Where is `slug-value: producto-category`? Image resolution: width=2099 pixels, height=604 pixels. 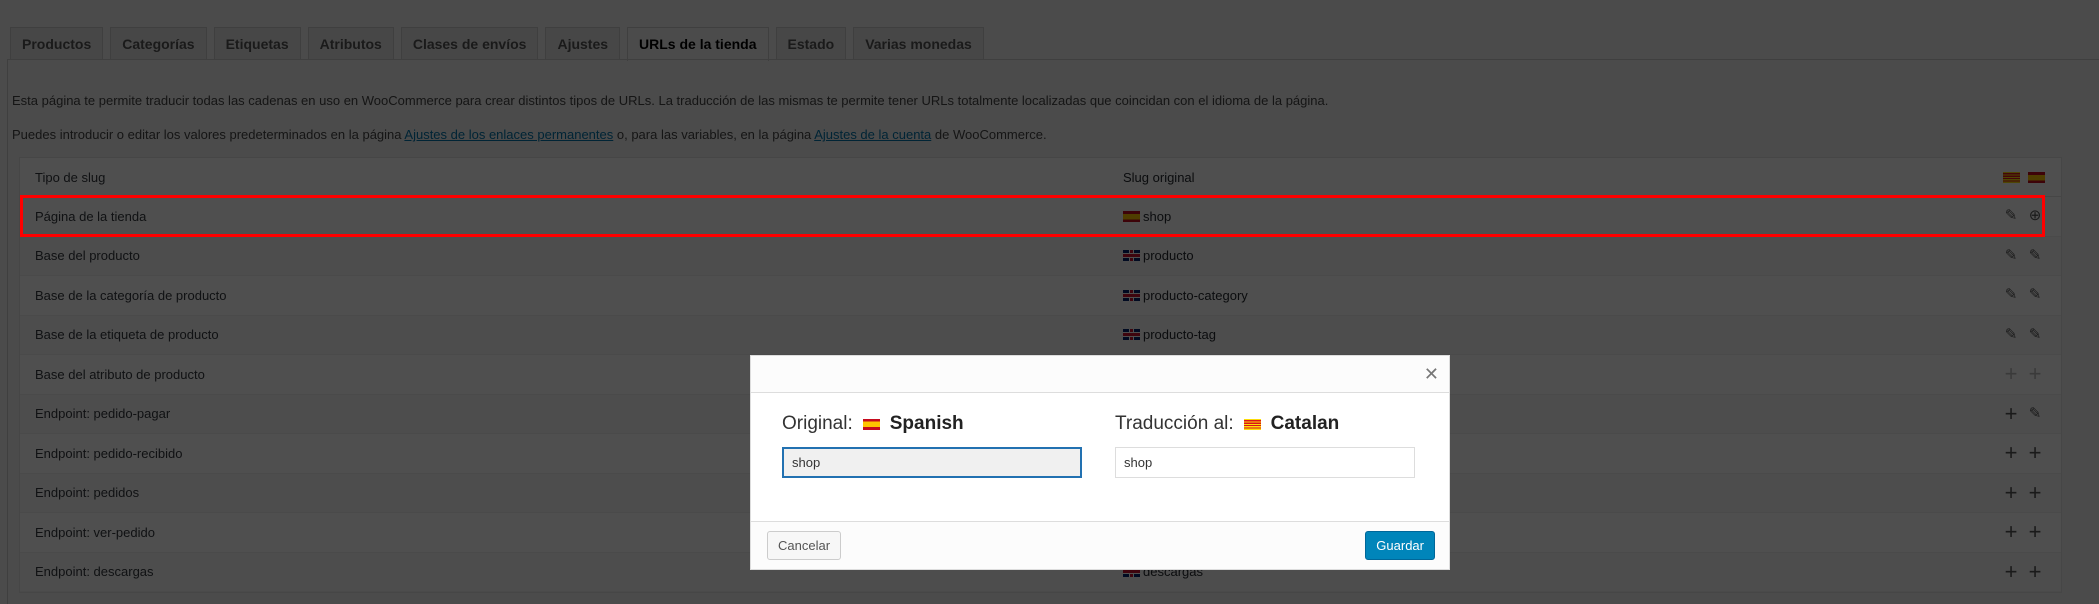 slug-value: producto-category is located at coordinates (1195, 295).